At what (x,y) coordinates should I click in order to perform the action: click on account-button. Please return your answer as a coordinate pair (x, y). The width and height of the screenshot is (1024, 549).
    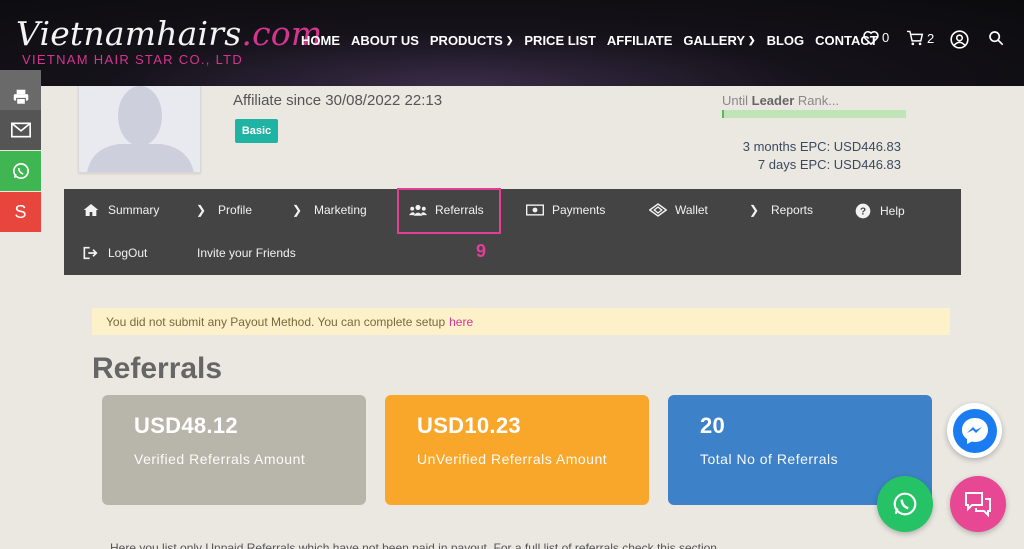
    Looking at the image, I should click on (959, 39).